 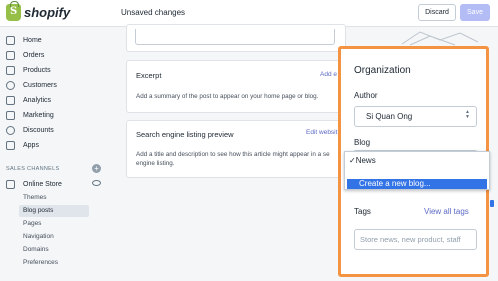 What do you see at coordinates (28, 100) in the screenshot?
I see `sidebar-item-analytics: Analytics` at bounding box center [28, 100].